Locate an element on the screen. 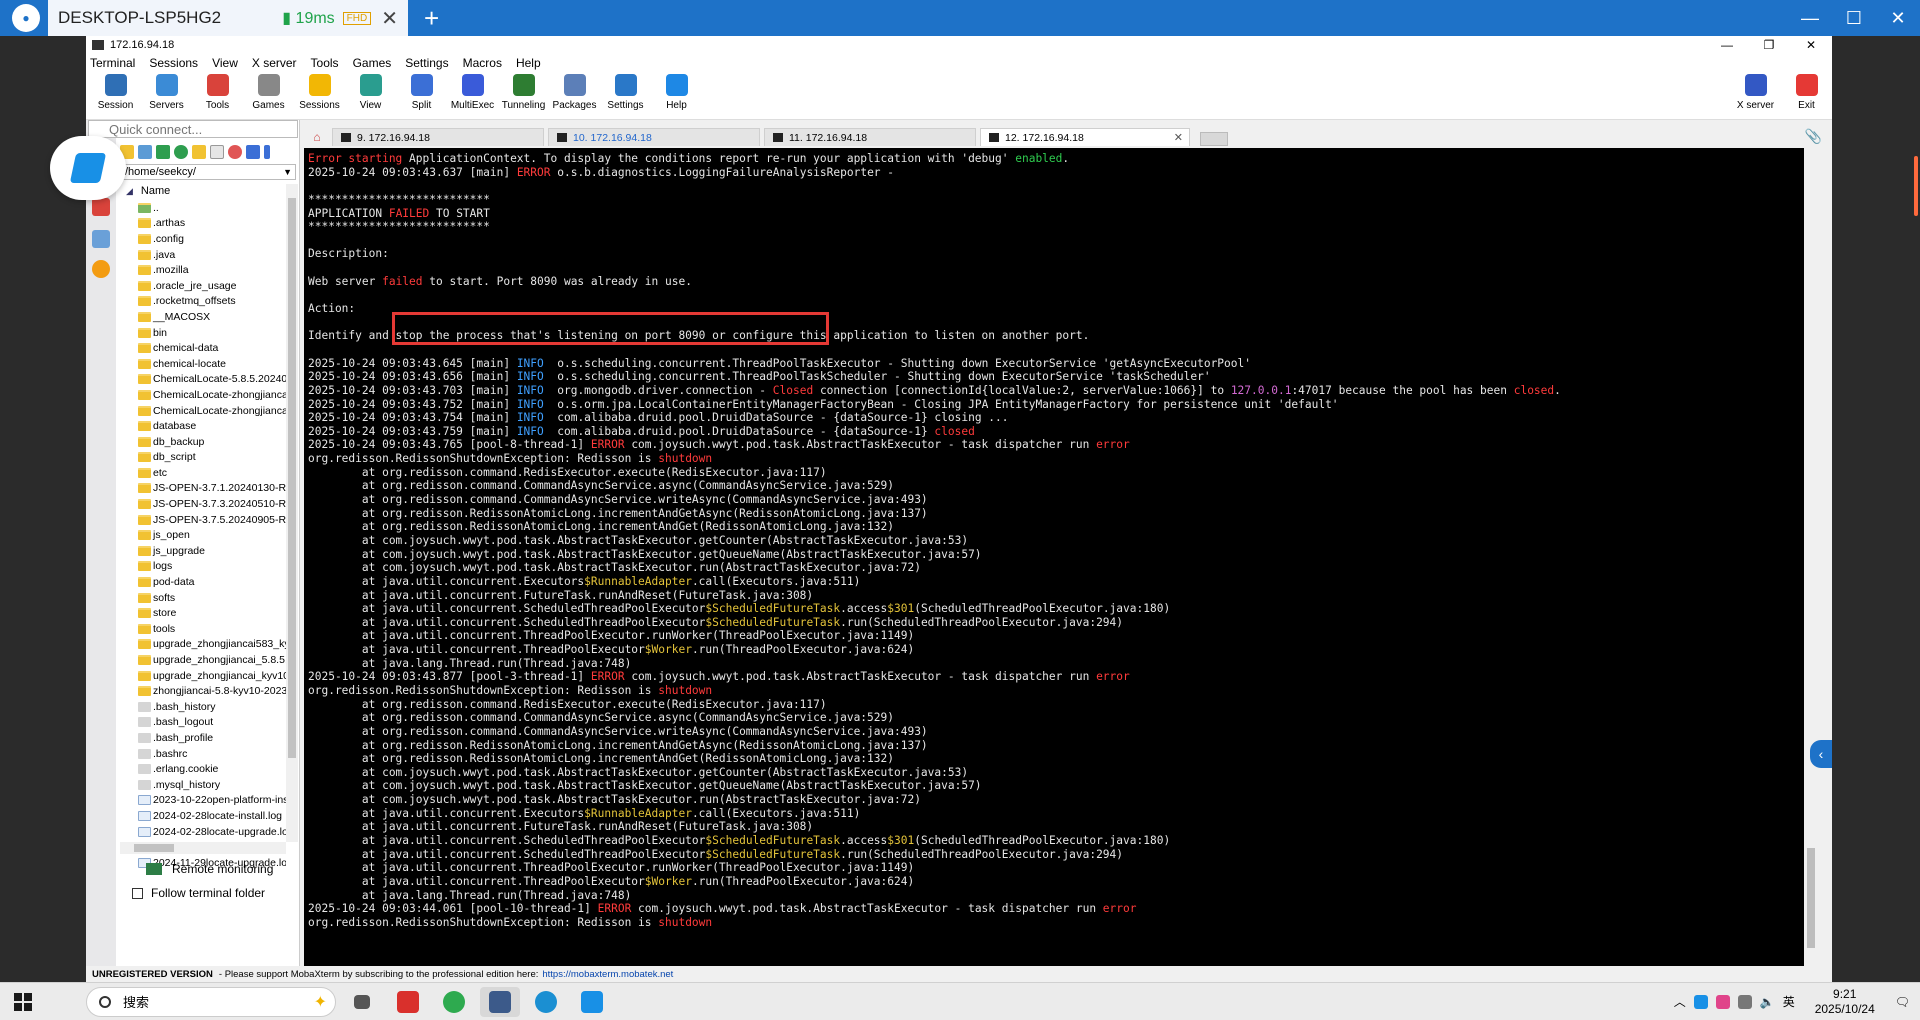  close-icon: ✕ is located at coordinates (1811, 45).